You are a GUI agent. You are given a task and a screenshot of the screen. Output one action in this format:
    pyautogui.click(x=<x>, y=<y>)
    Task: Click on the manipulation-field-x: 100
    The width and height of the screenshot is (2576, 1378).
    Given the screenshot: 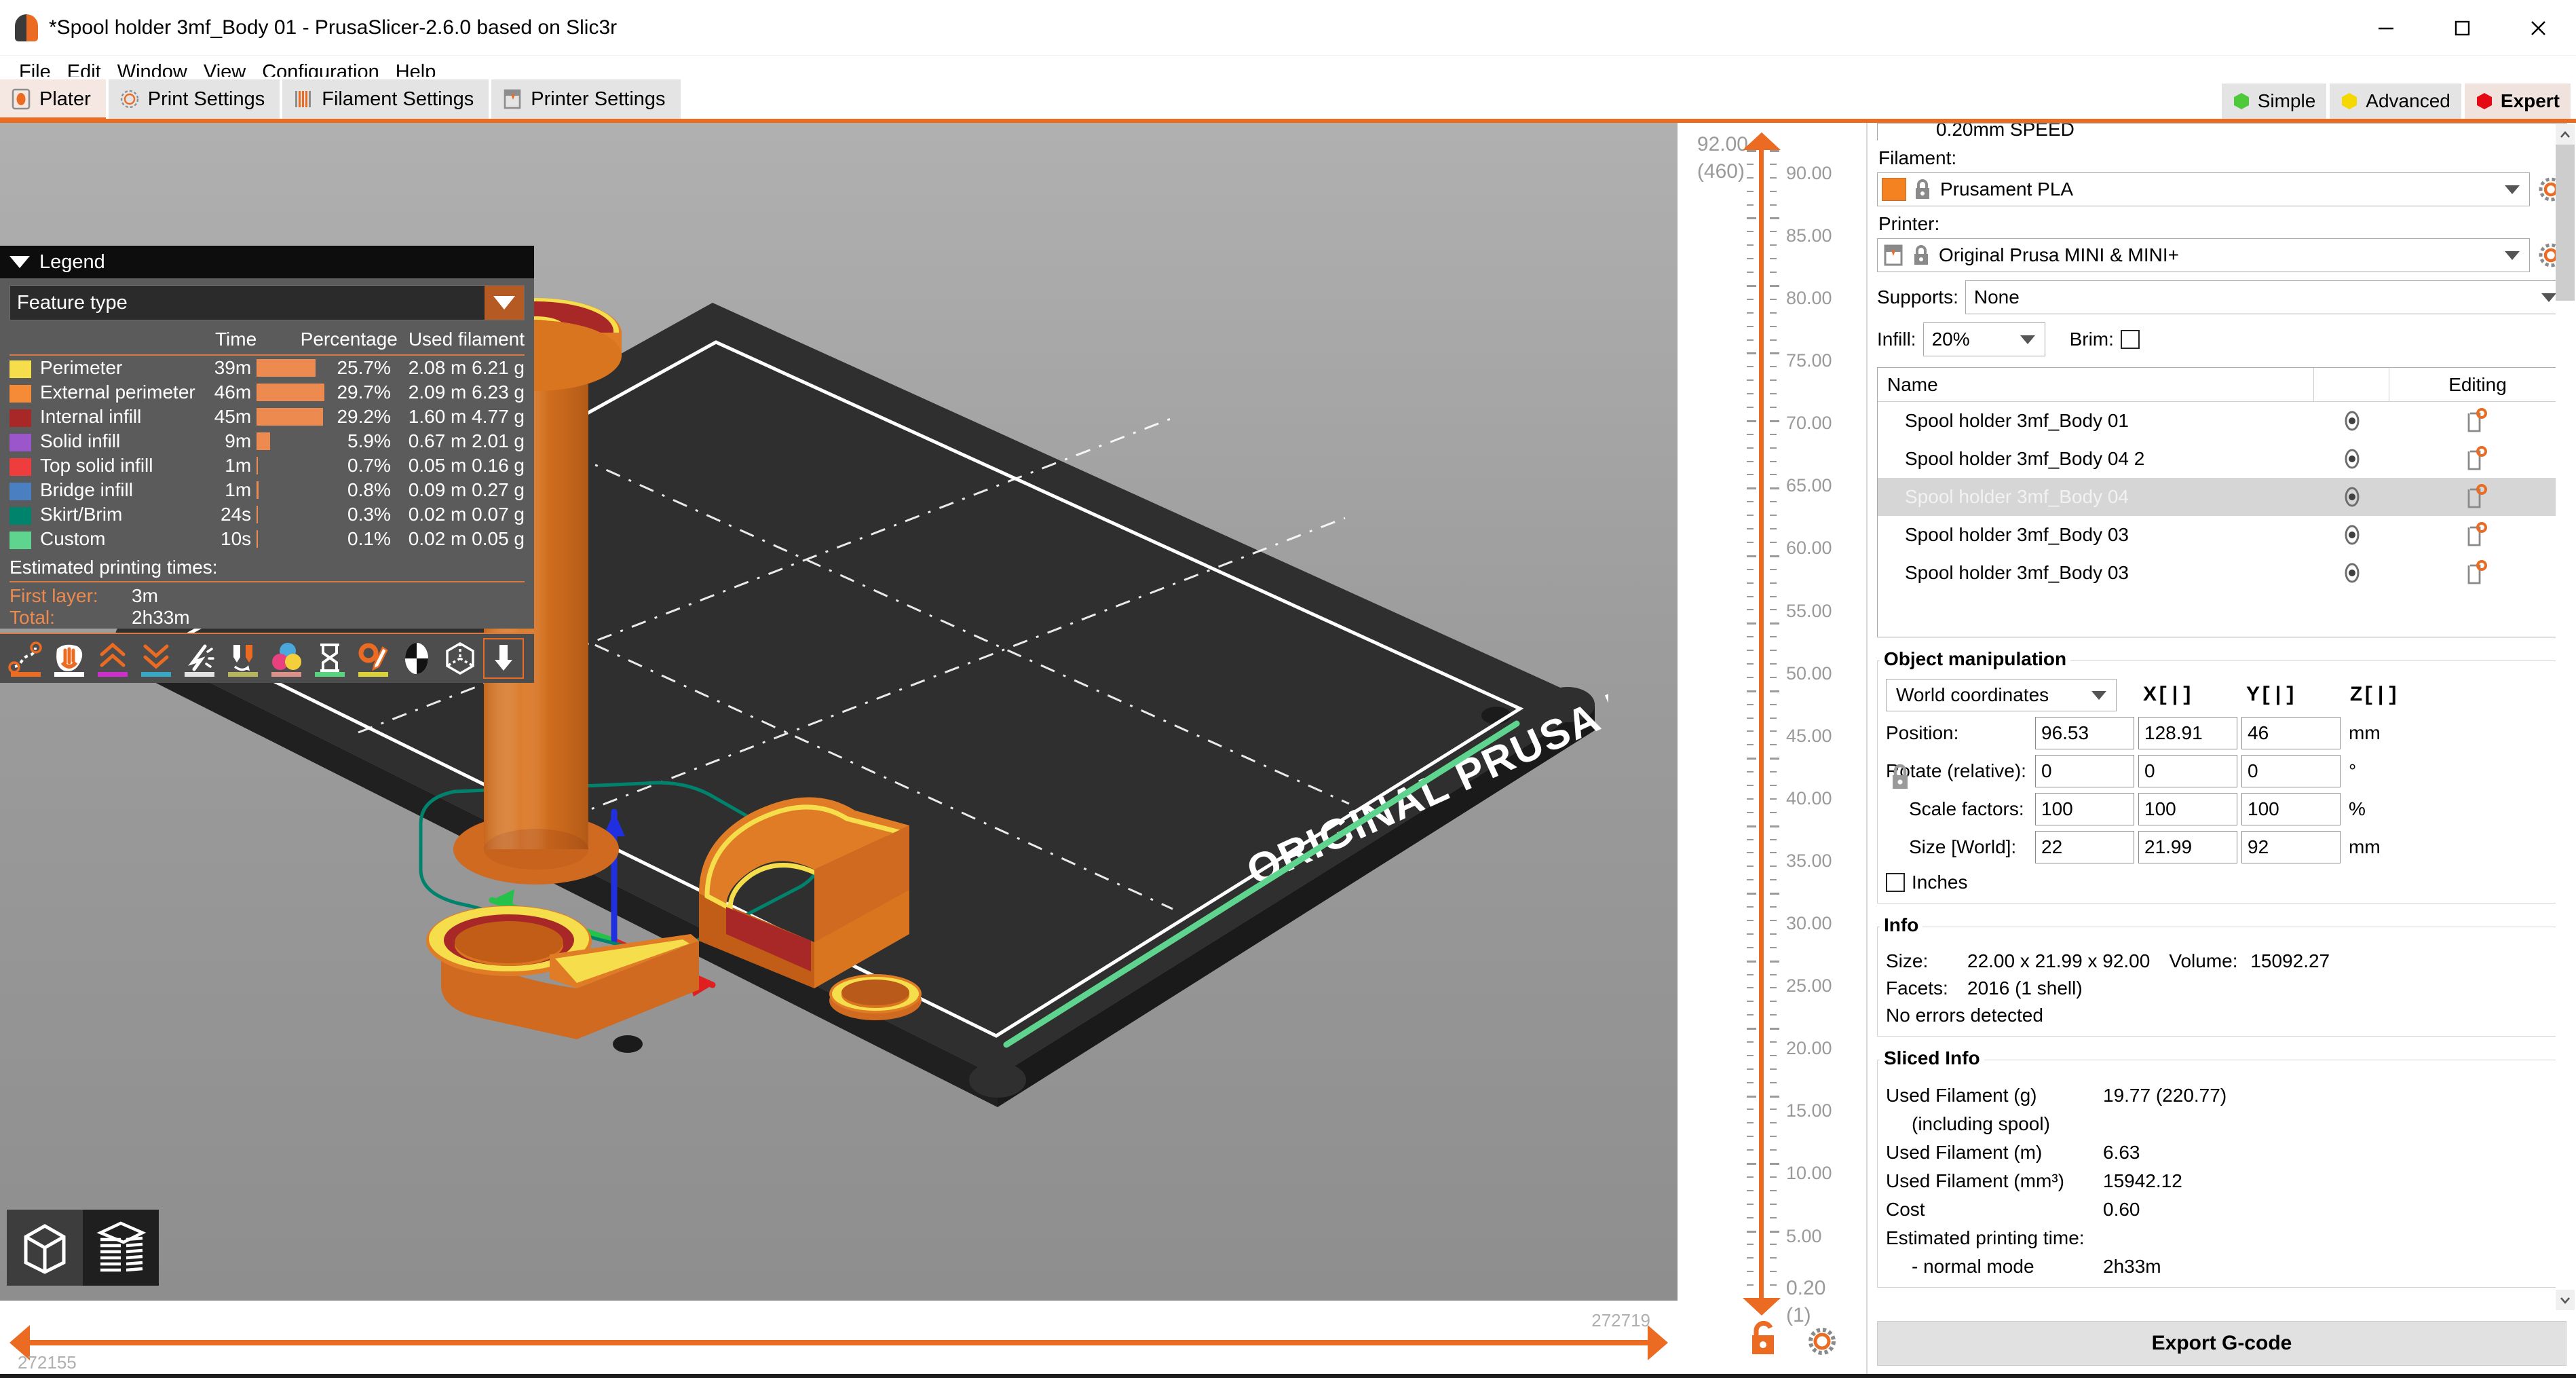 What is the action you would take?
    pyautogui.click(x=2084, y=809)
    